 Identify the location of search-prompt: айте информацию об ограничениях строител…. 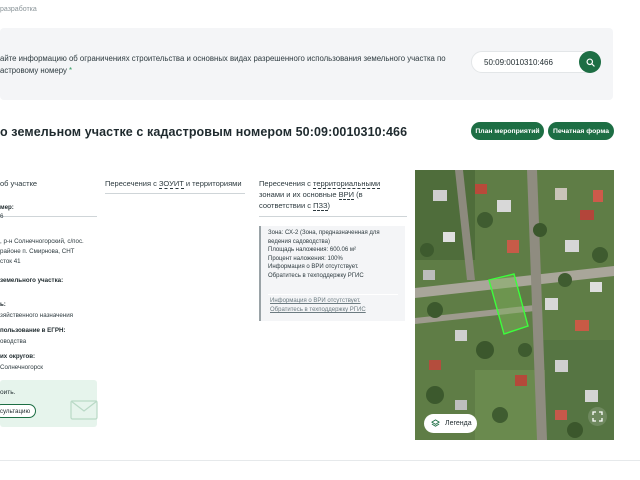
(225, 65).